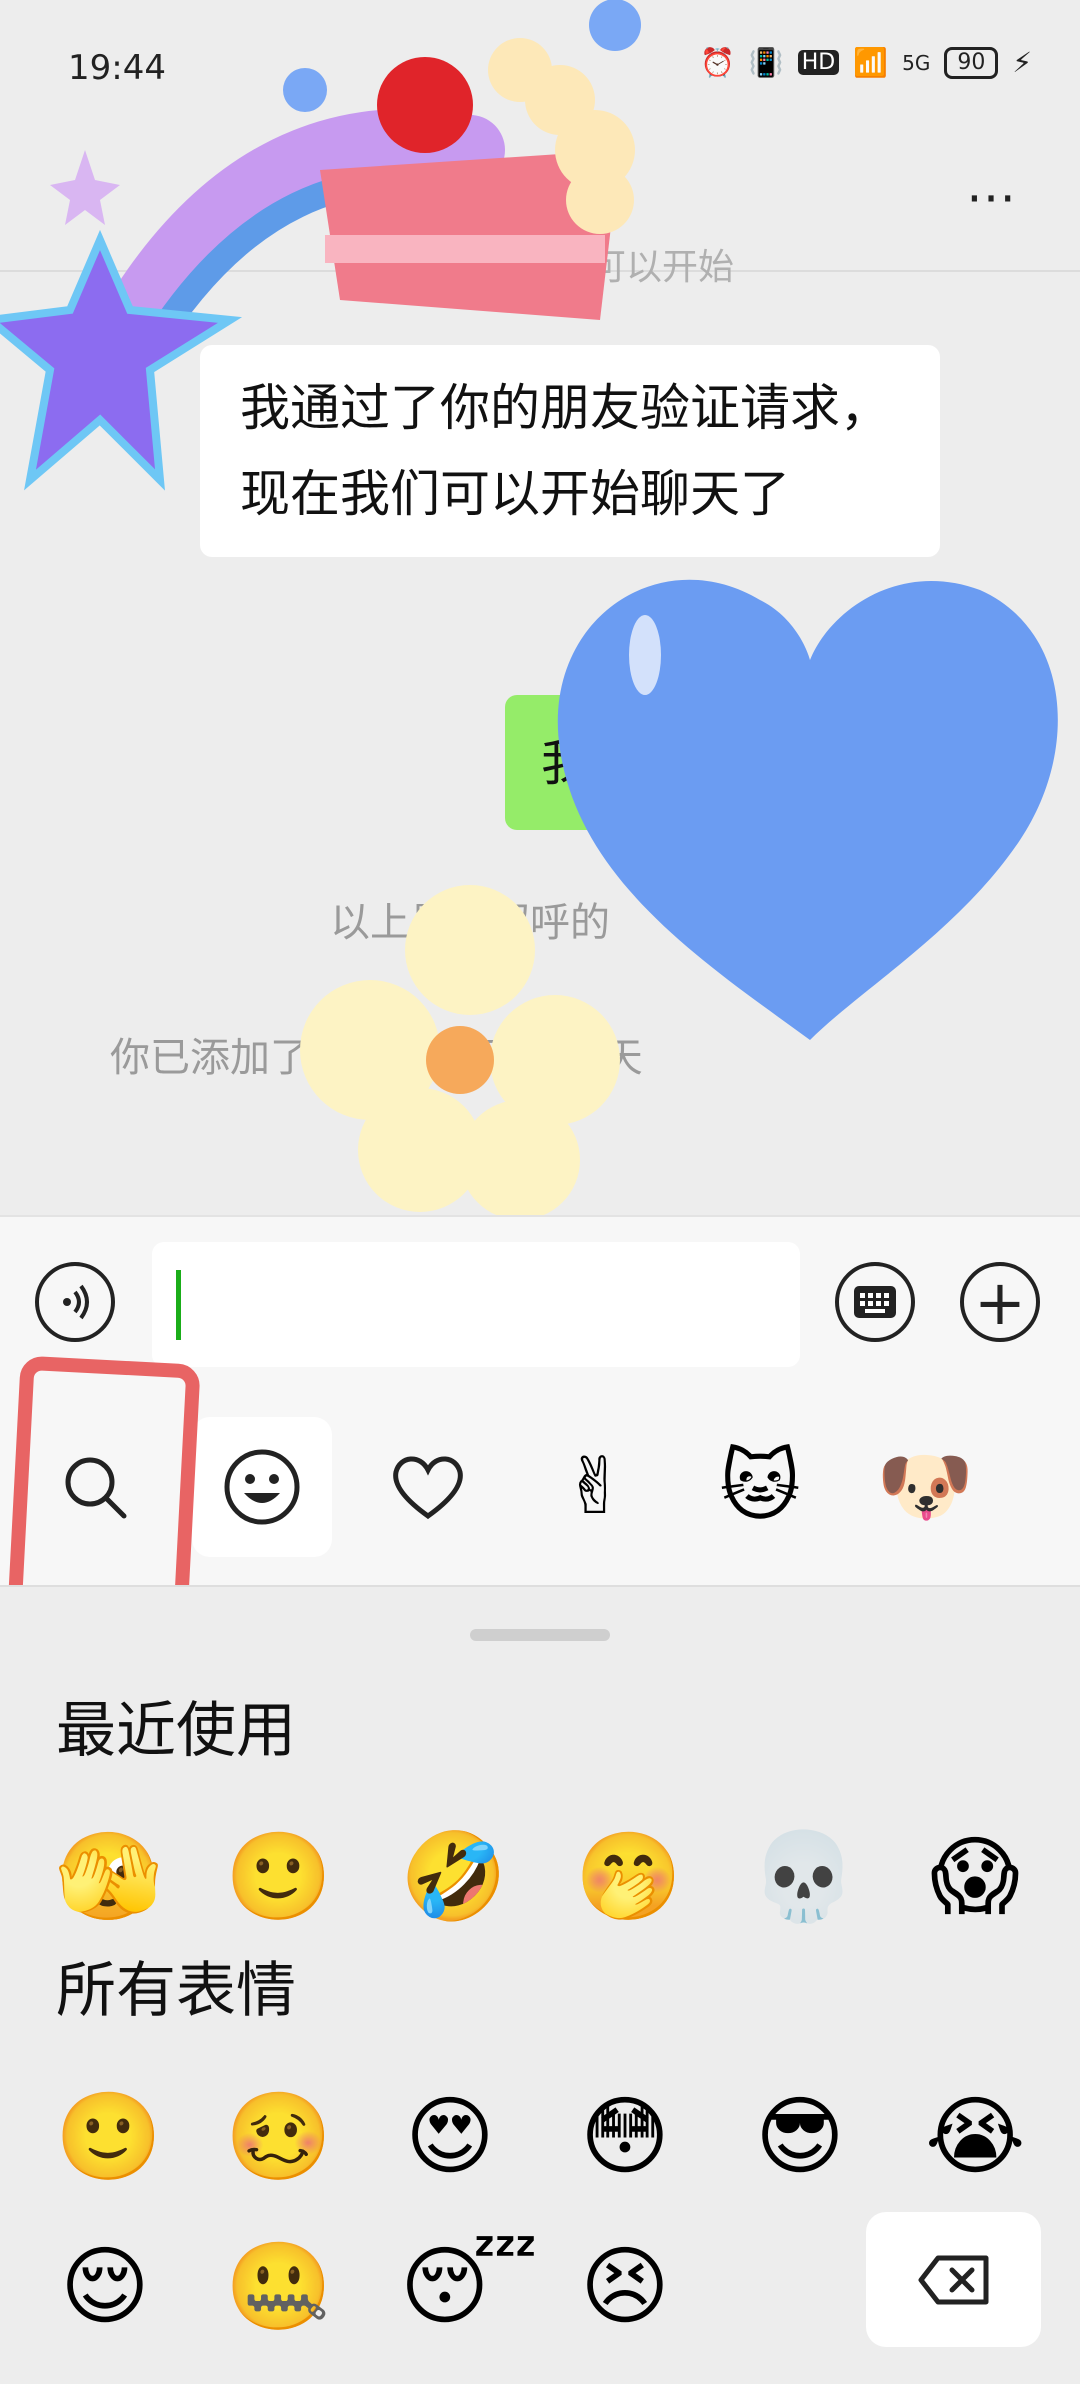  What do you see at coordinates (800, 2137) in the screenshot?
I see `emoji-item: 😎` at bounding box center [800, 2137].